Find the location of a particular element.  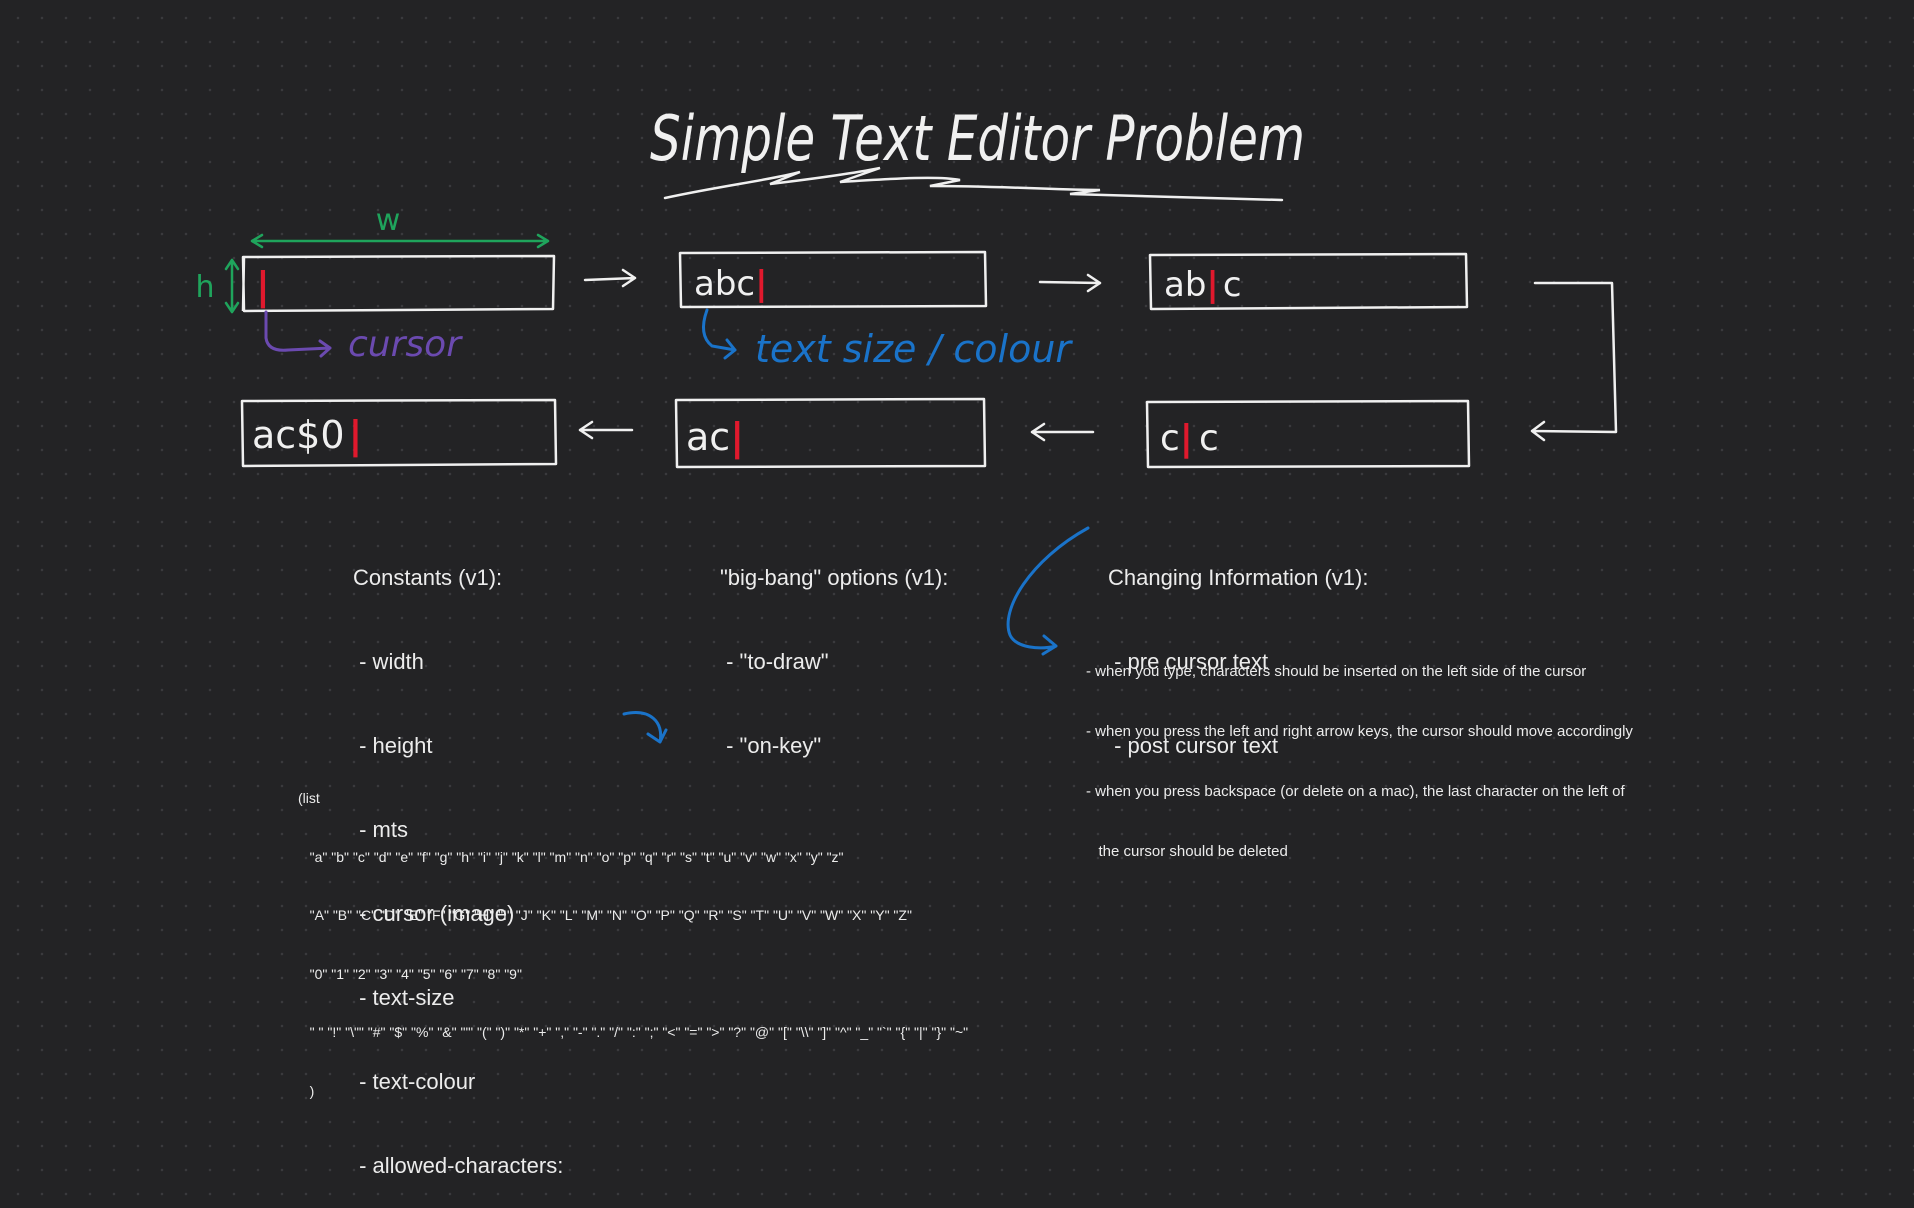

flow-arrow-down-left is located at coordinates (1574, 361).